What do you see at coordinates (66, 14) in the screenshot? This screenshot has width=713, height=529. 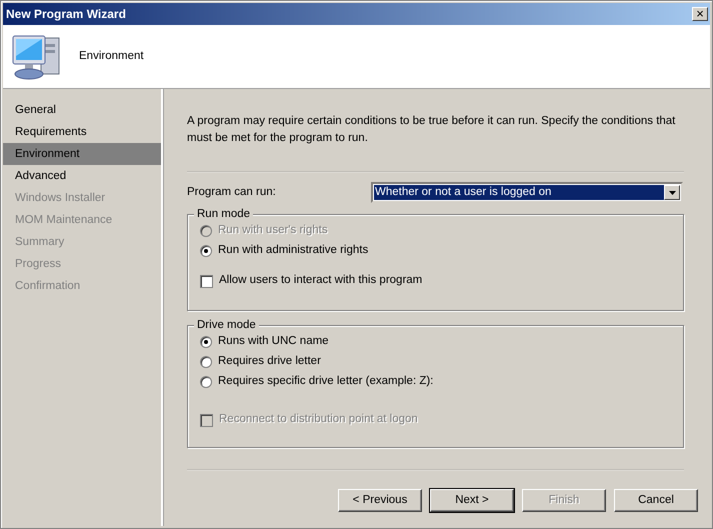 I see `window-title: New Program Wizard` at bounding box center [66, 14].